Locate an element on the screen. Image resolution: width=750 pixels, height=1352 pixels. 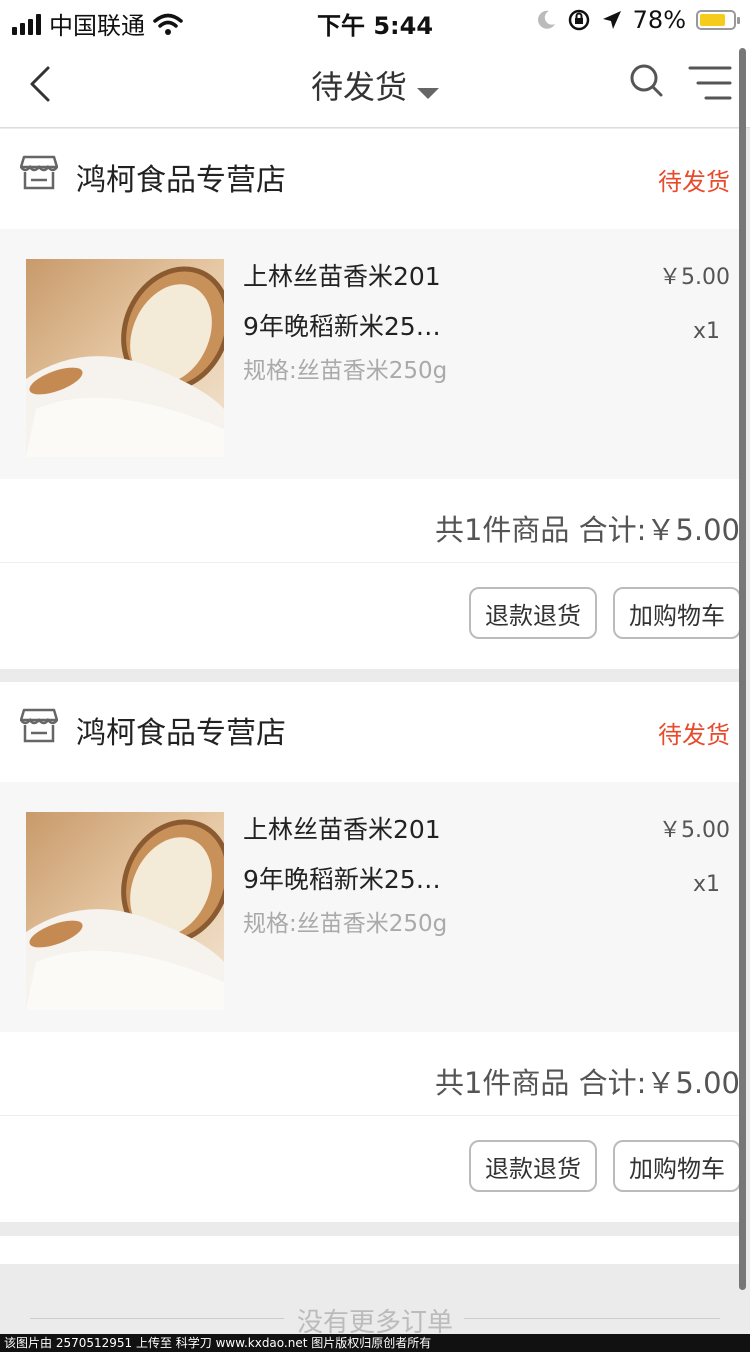
filter-menu-icon is located at coordinates (710, 83).